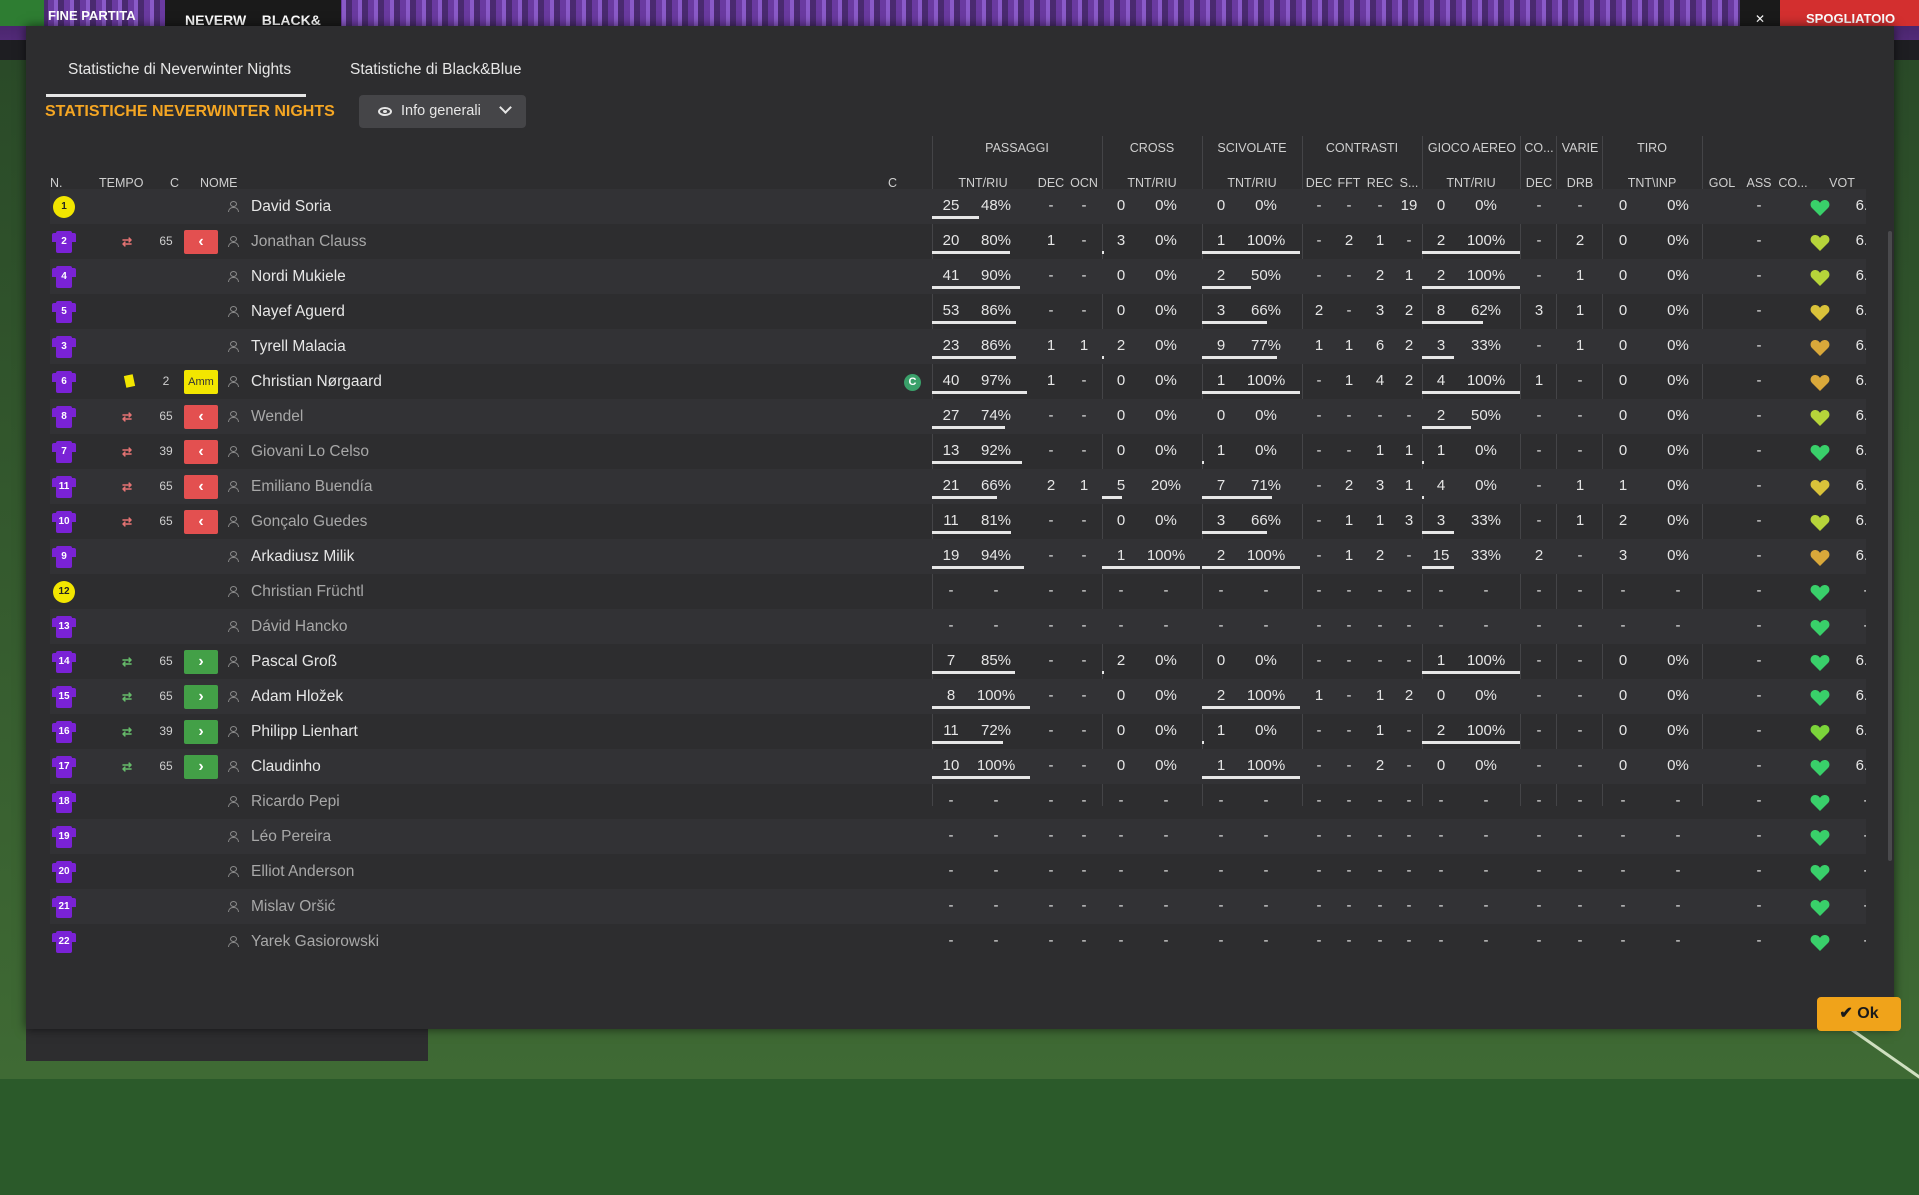 The height and width of the screenshot is (1195, 1919). I want to click on player-name: Mislav Oršić, so click(293, 906).